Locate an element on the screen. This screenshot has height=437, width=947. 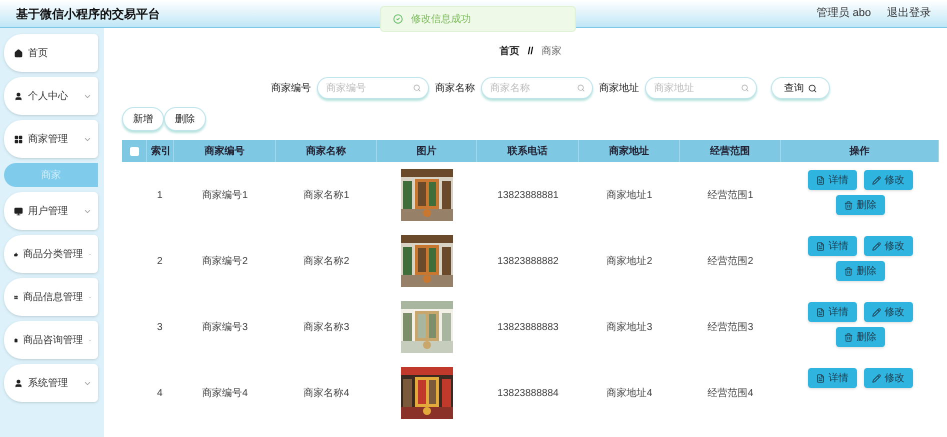
sidebar-item: 商品咨询管理 is located at coordinates (51, 340).